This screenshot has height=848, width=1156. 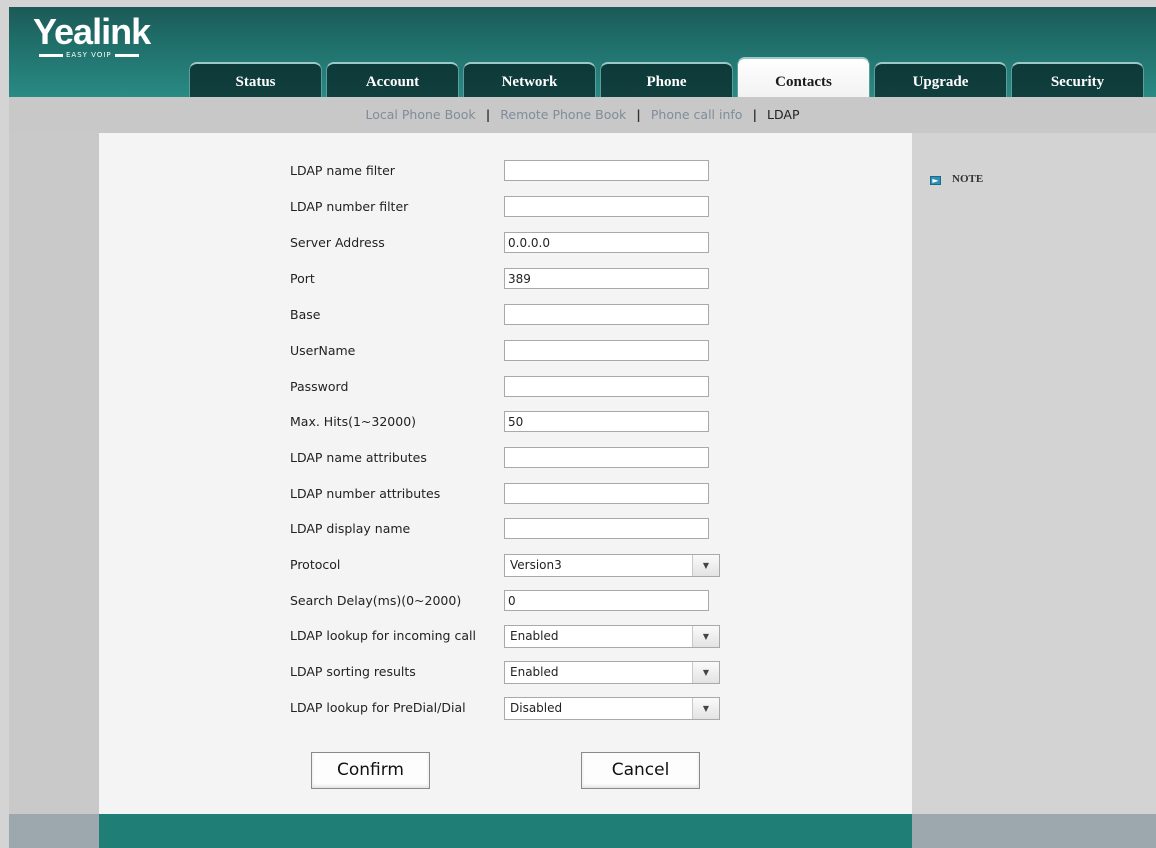 What do you see at coordinates (968, 179) in the screenshot?
I see `note-label: NOTE` at bounding box center [968, 179].